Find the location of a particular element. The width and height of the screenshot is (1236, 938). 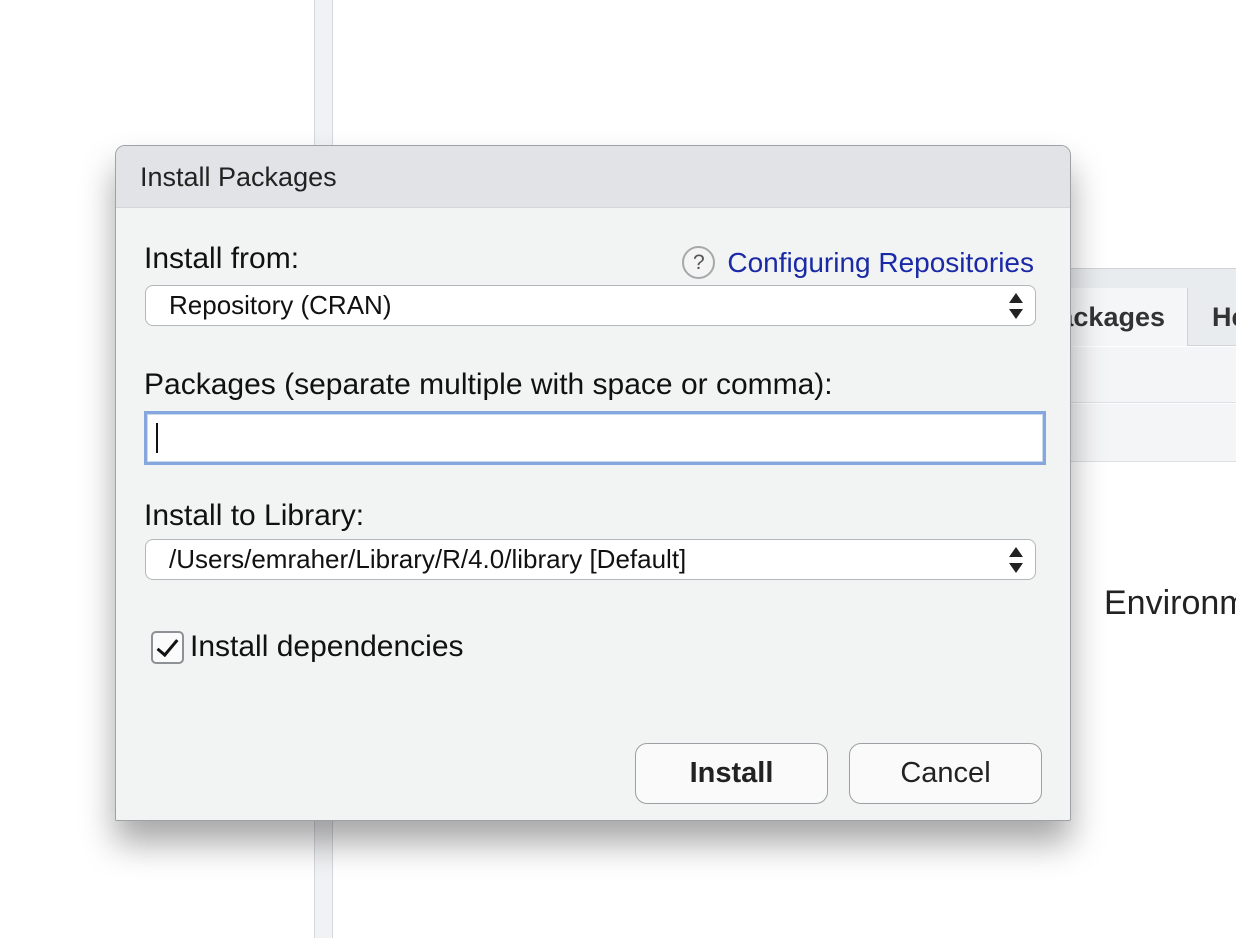

checkmark-icon is located at coordinates (167, 645).